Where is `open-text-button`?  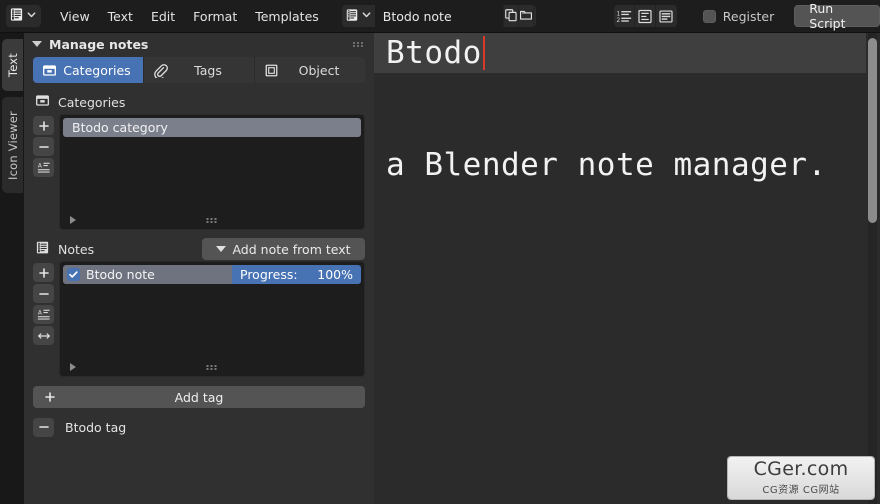 open-text-button is located at coordinates (525, 16).